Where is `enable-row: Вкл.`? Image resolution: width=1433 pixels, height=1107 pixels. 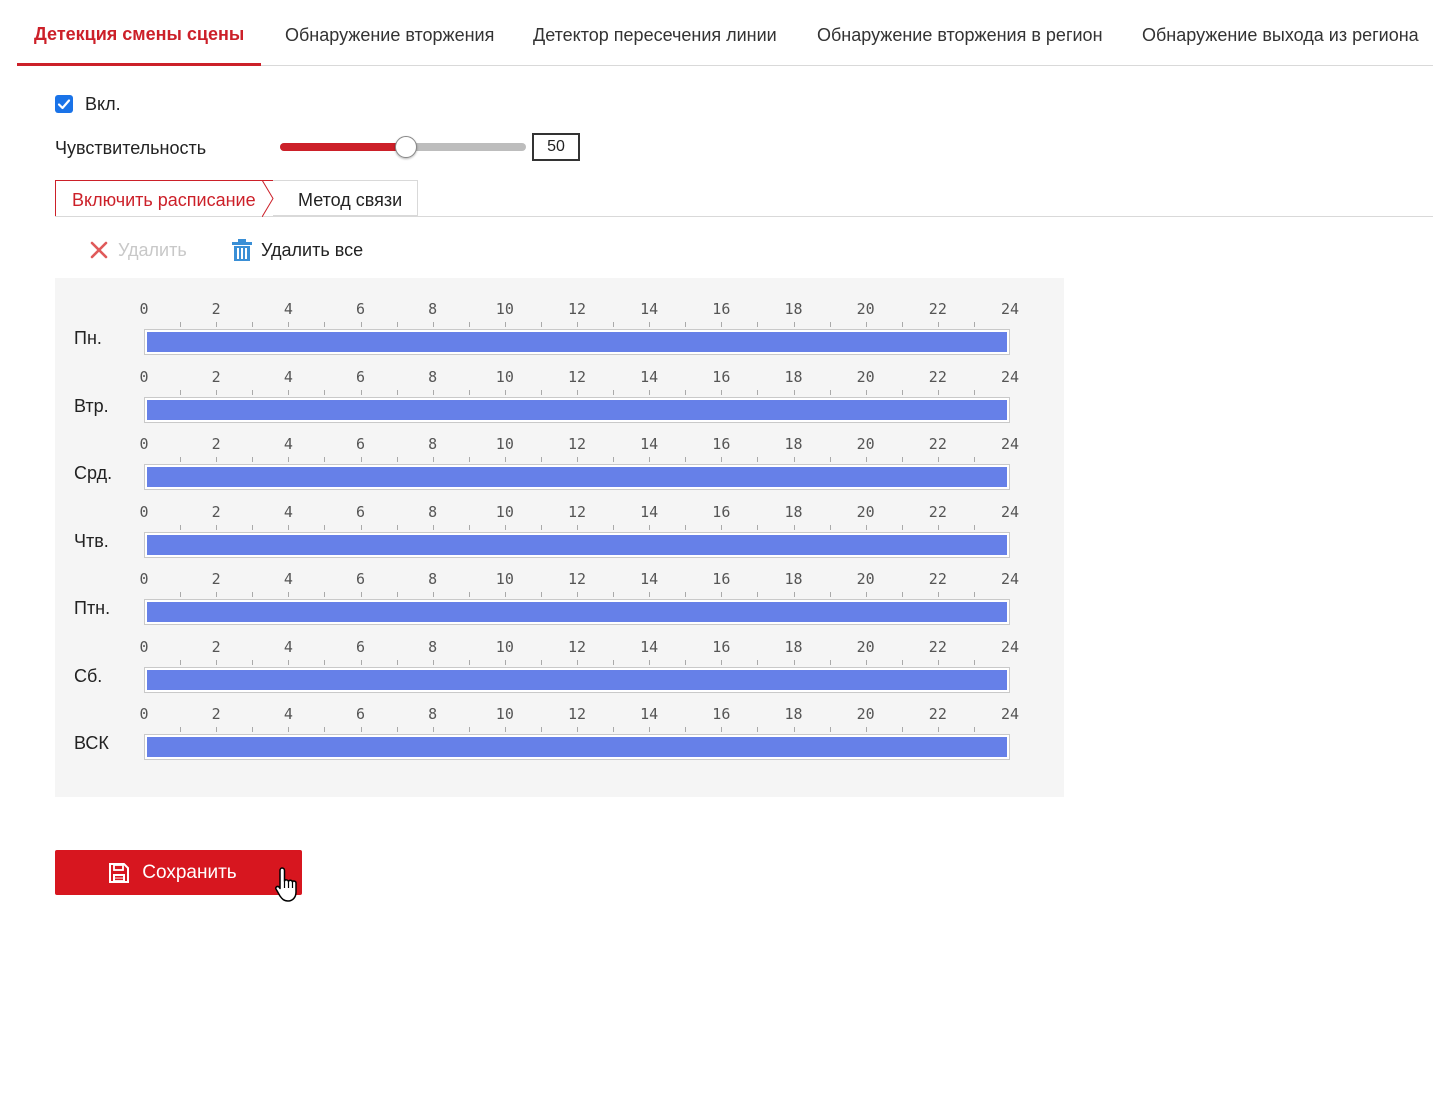
enable-row: Вкл. is located at coordinates (88, 104).